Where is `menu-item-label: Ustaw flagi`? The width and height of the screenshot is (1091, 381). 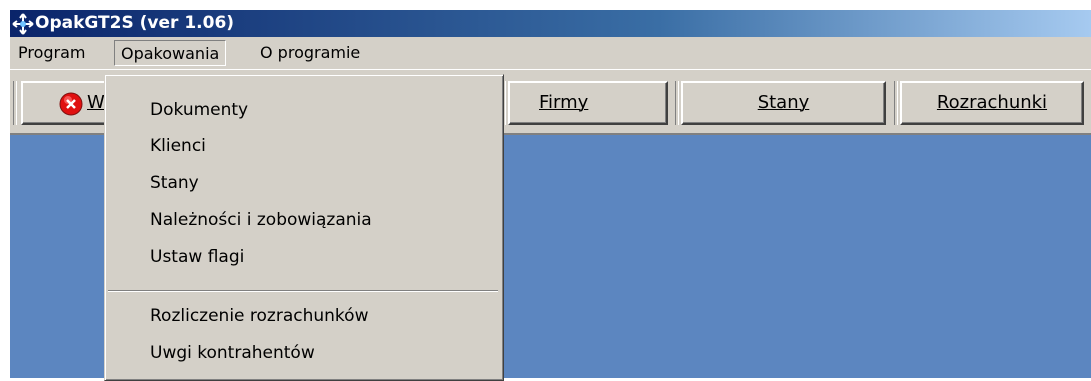 menu-item-label: Ustaw flagi is located at coordinates (197, 257).